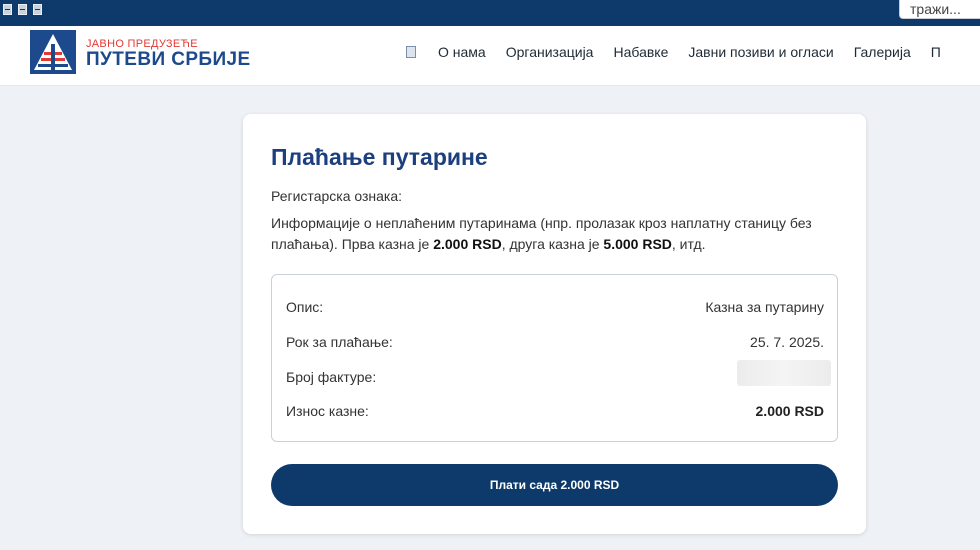 The width and height of the screenshot is (980, 550). What do you see at coordinates (552, 244) in the screenshot?
I see `info-text-part: , друга казна је` at bounding box center [552, 244].